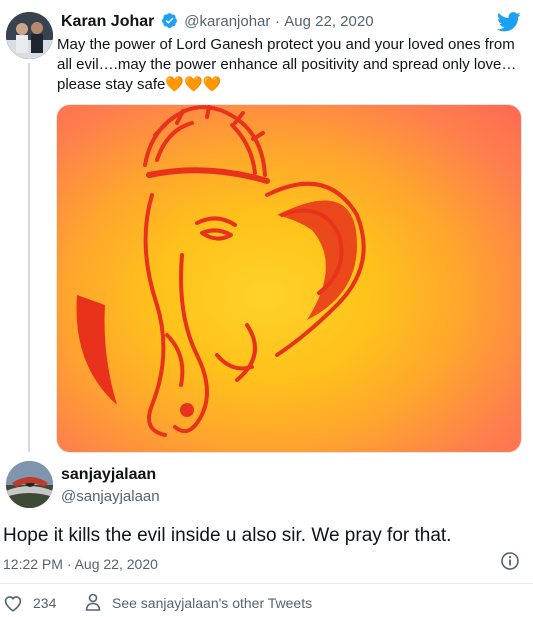  What do you see at coordinates (80, 564) in the screenshot?
I see `reply-timestamp: 12:22 PM · Aug 22, 2020` at bounding box center [80, 564].